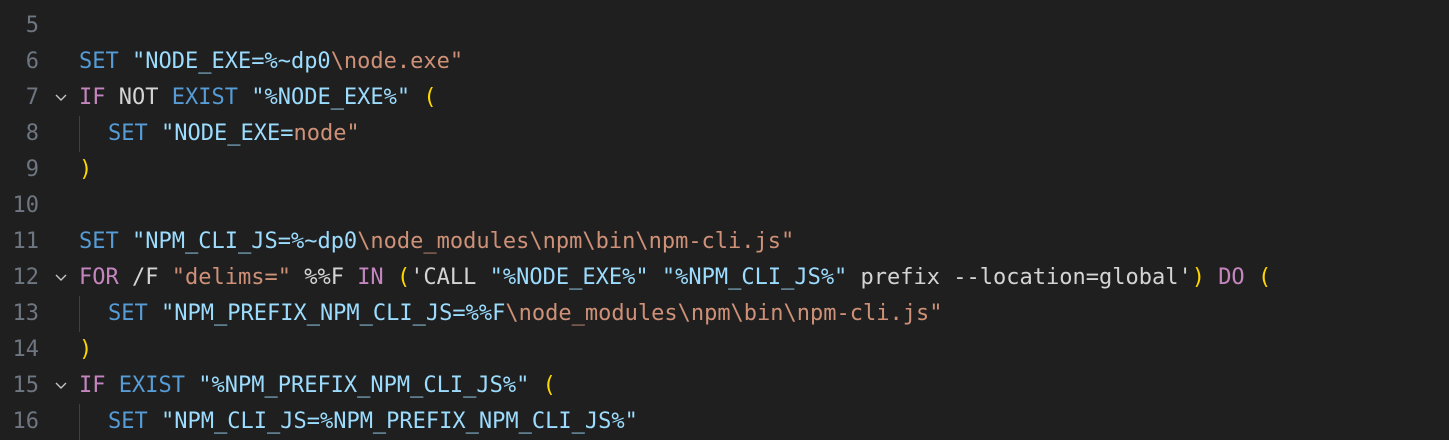  I want to click on line-number: 9, so click(32, 169).